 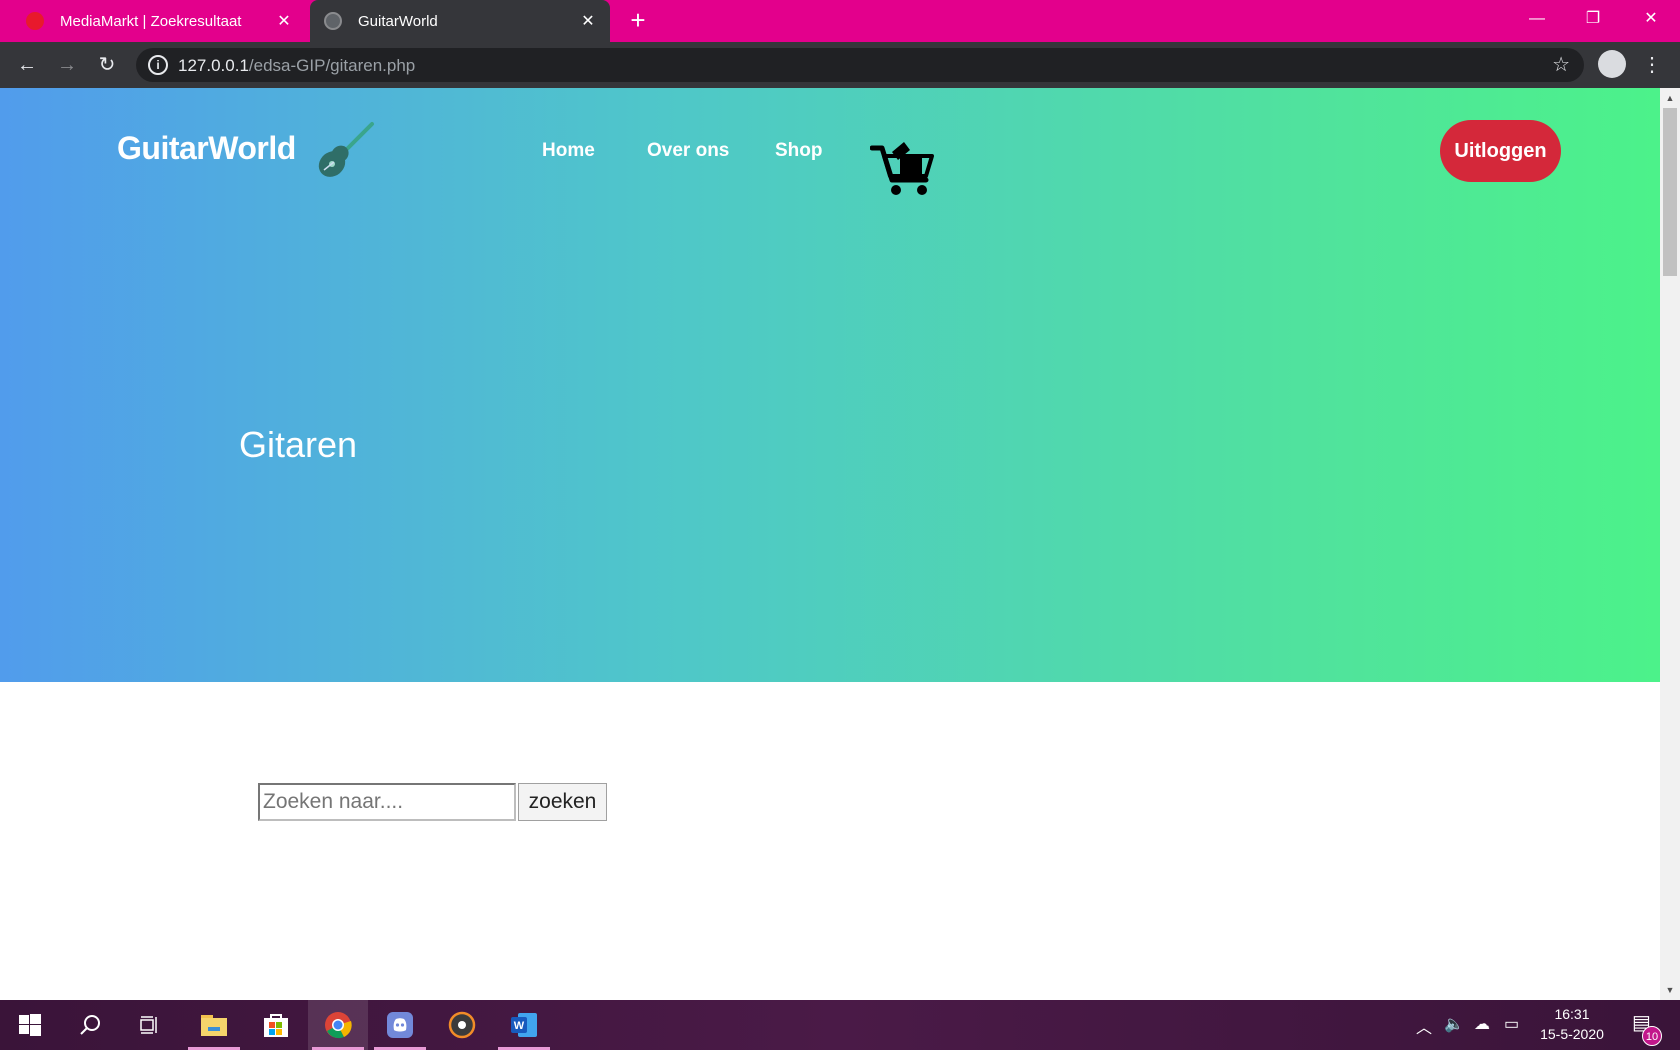 What do you see at coordinates (1537, 19) in the screenshot?
I see `minimize-button: —` at bounding box center [1537, 19].